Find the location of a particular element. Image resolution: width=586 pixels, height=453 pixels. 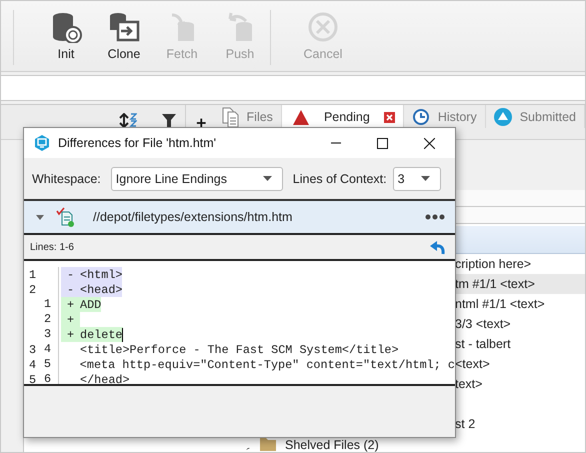

list-row: <text> is located at coordinates (520, 364).